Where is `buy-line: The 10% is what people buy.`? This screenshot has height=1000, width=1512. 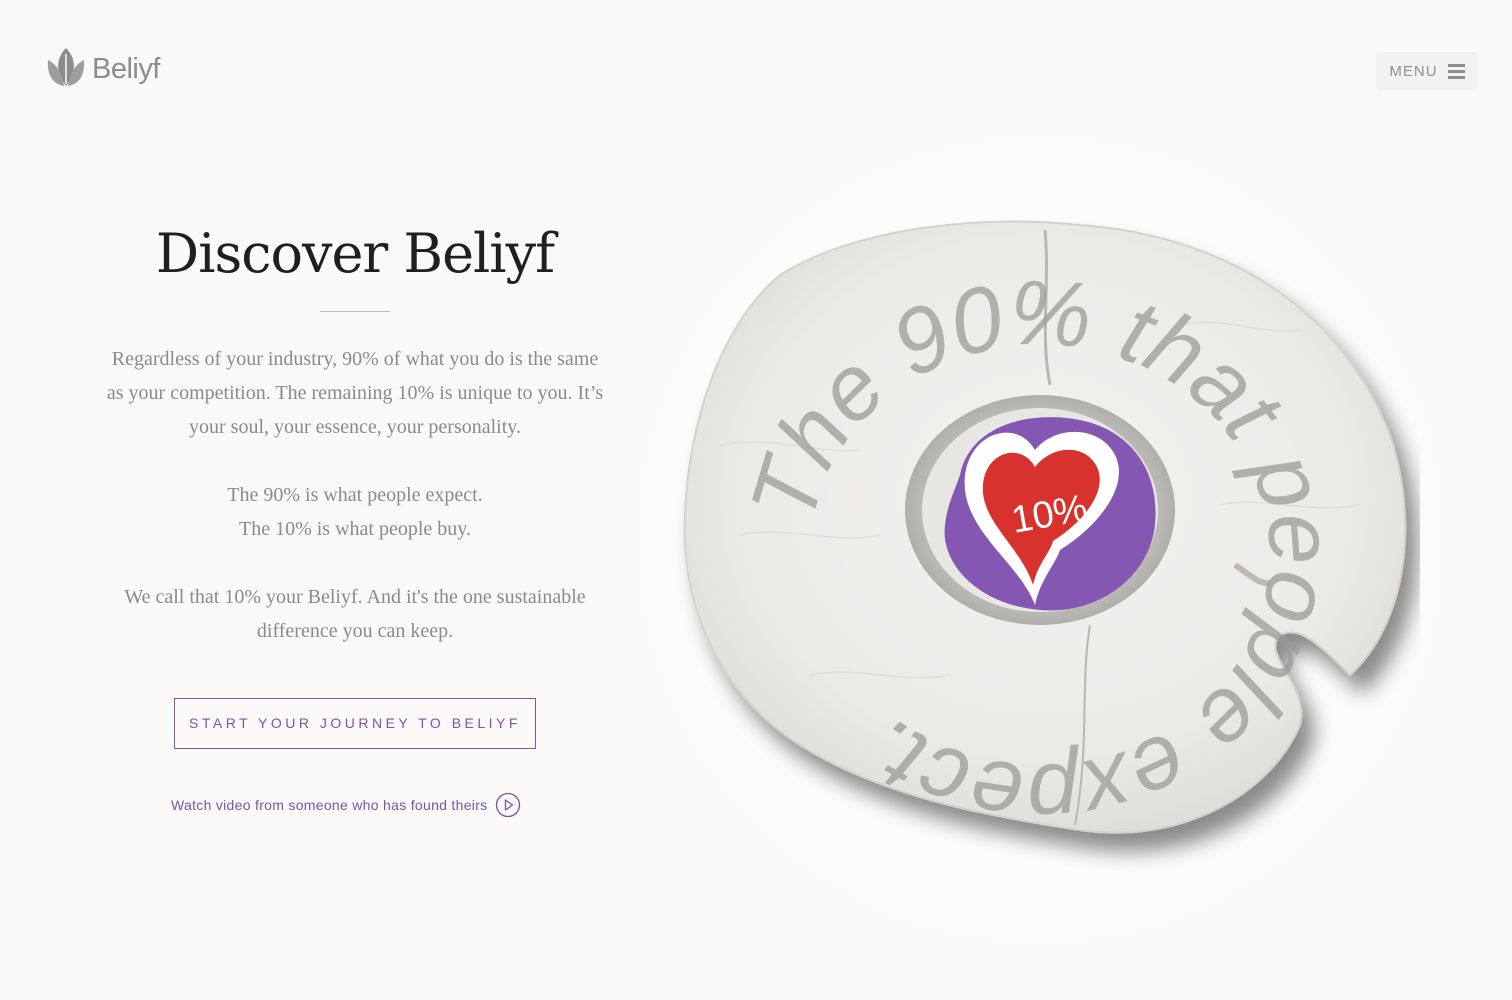 buy-line: The 10% is what people buy. is located at coordinates (355, 529).